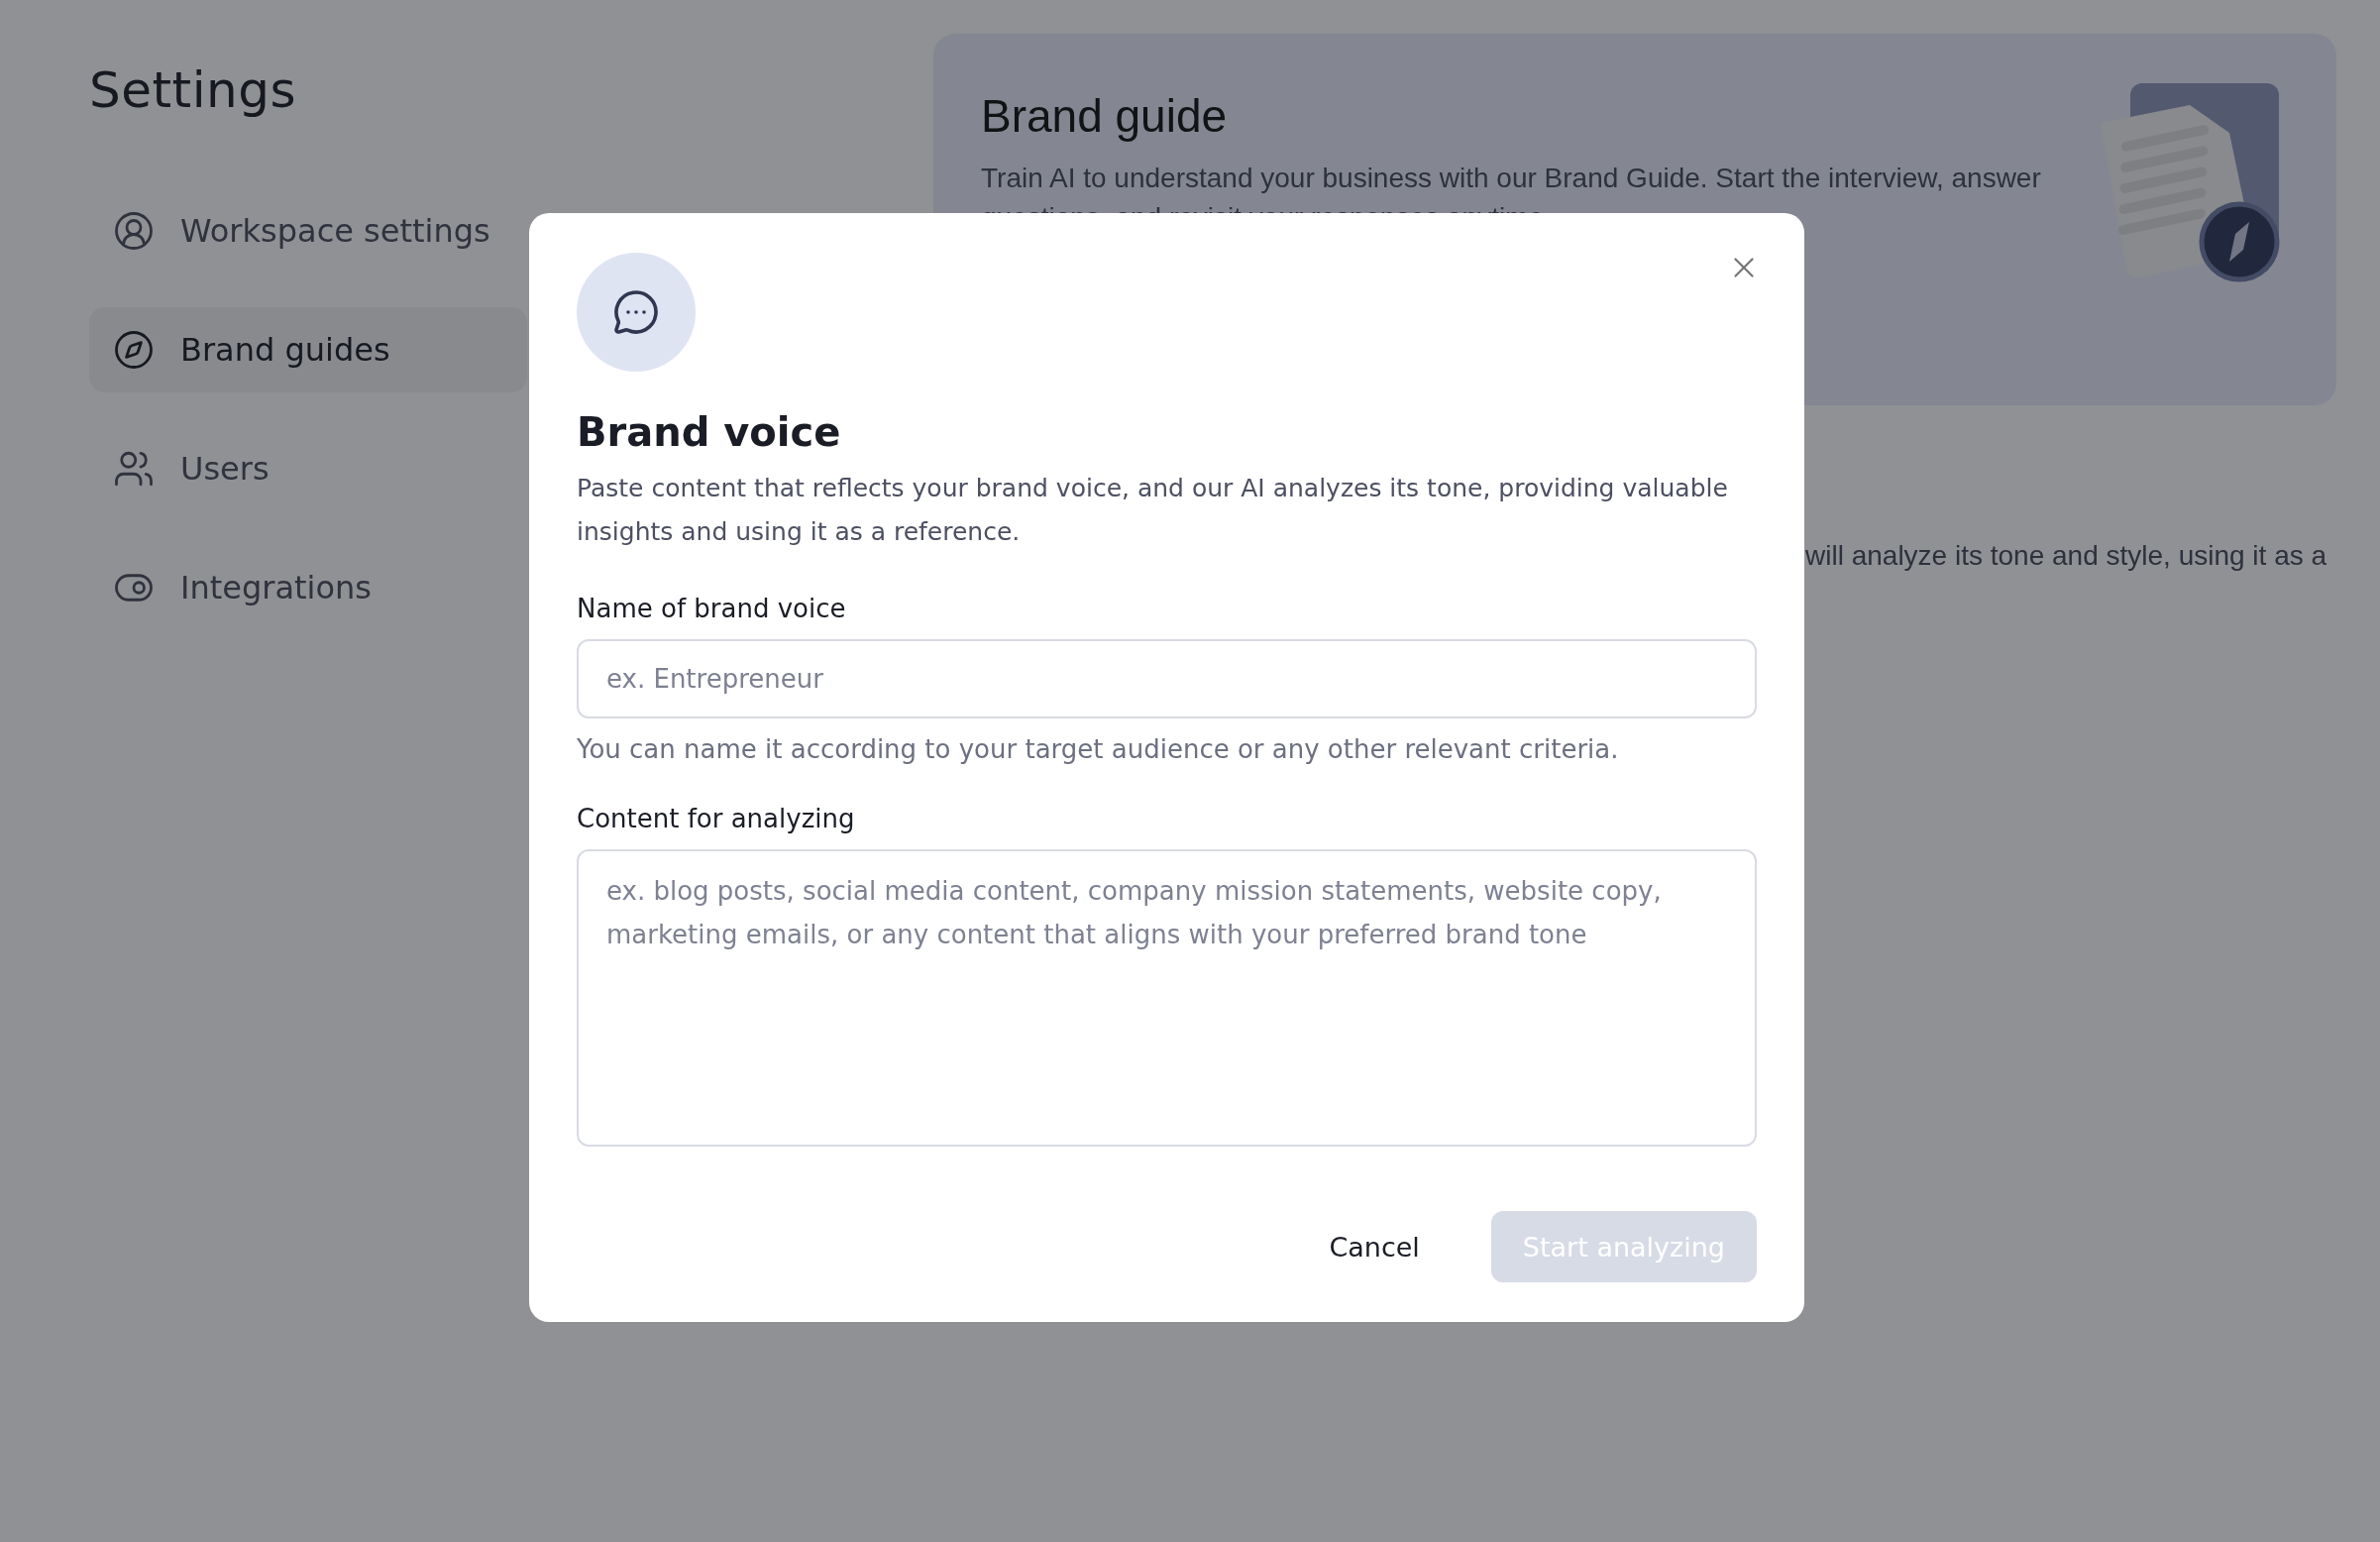 The width and height of the screenshot is (2380, 1542). I want to click on sidebar-item-label: Users, so click(225, 469).